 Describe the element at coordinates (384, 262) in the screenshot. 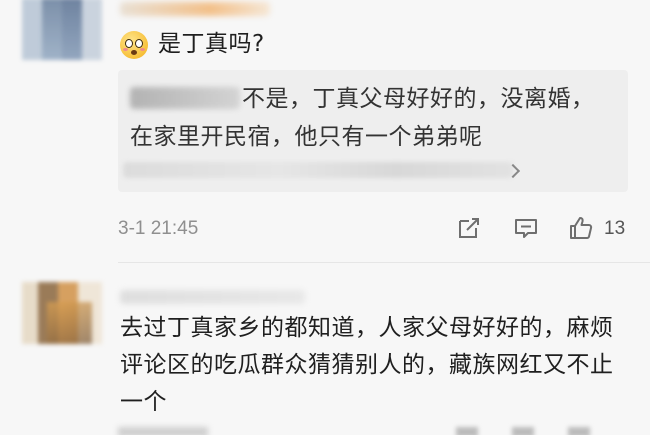

I see `divider` at that location.